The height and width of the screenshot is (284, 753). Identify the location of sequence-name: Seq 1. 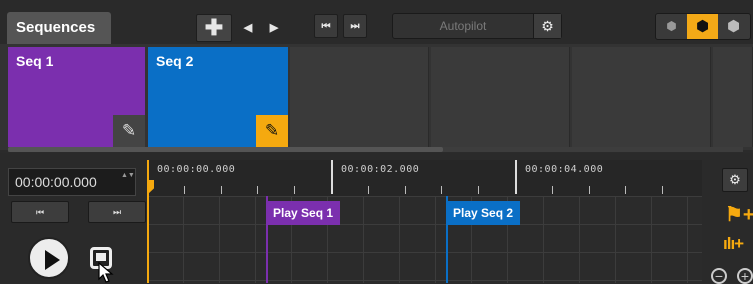
(35, 61).